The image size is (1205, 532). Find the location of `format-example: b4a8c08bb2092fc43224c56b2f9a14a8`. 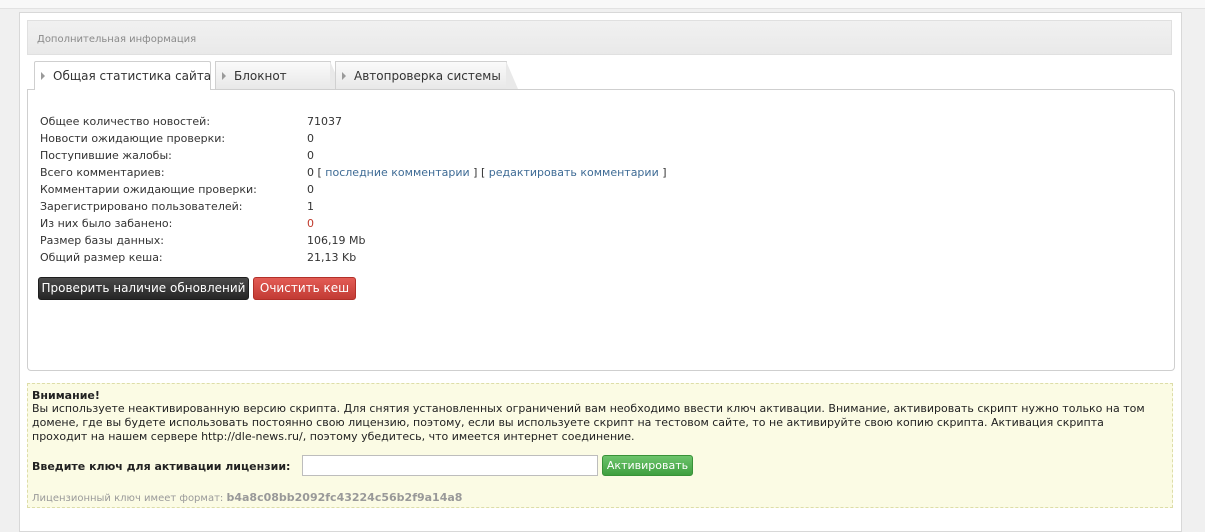

format-example: b4a8c08bb2092fc43224c56b2f9a14a8 is located at coordinates (344, 497).